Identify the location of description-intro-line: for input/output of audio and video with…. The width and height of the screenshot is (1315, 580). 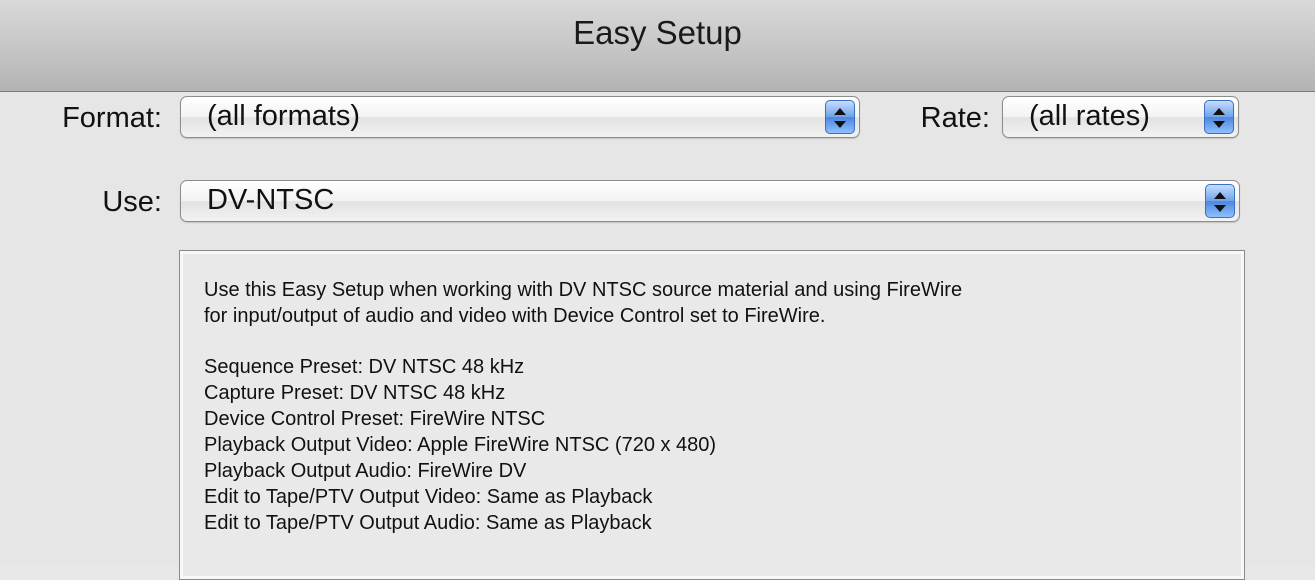
(515, 316).